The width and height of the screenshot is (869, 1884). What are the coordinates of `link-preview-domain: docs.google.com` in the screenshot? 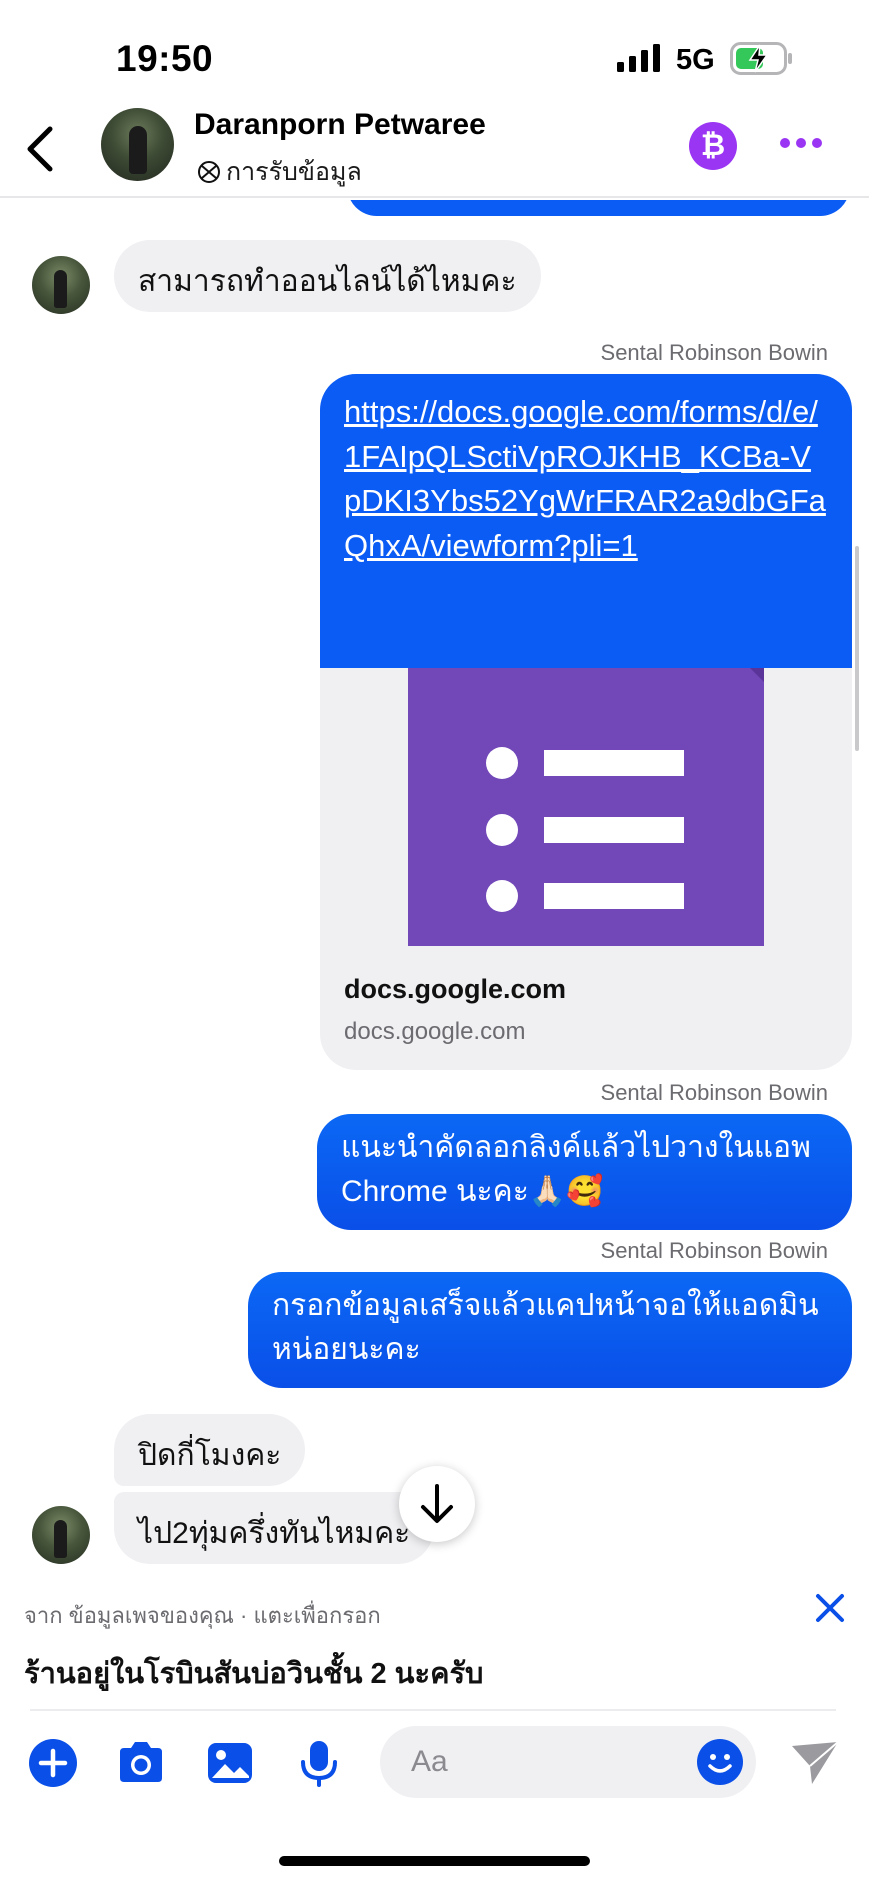 It's located at (435, 1031).